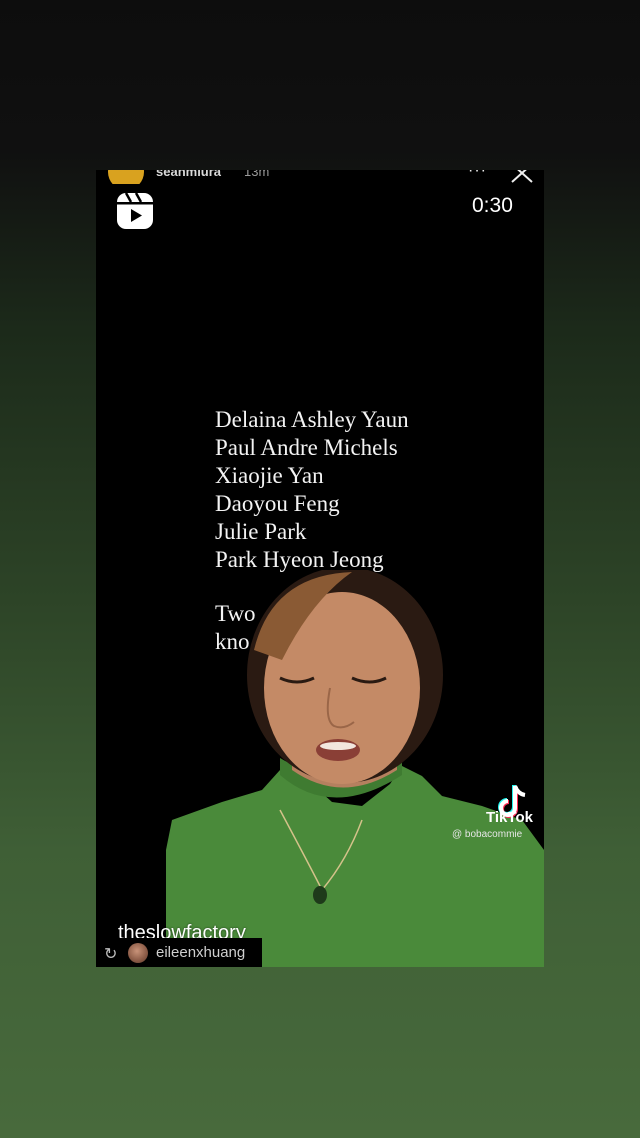  I want to click on tiktok-label: TikTok, so click(509, 817).